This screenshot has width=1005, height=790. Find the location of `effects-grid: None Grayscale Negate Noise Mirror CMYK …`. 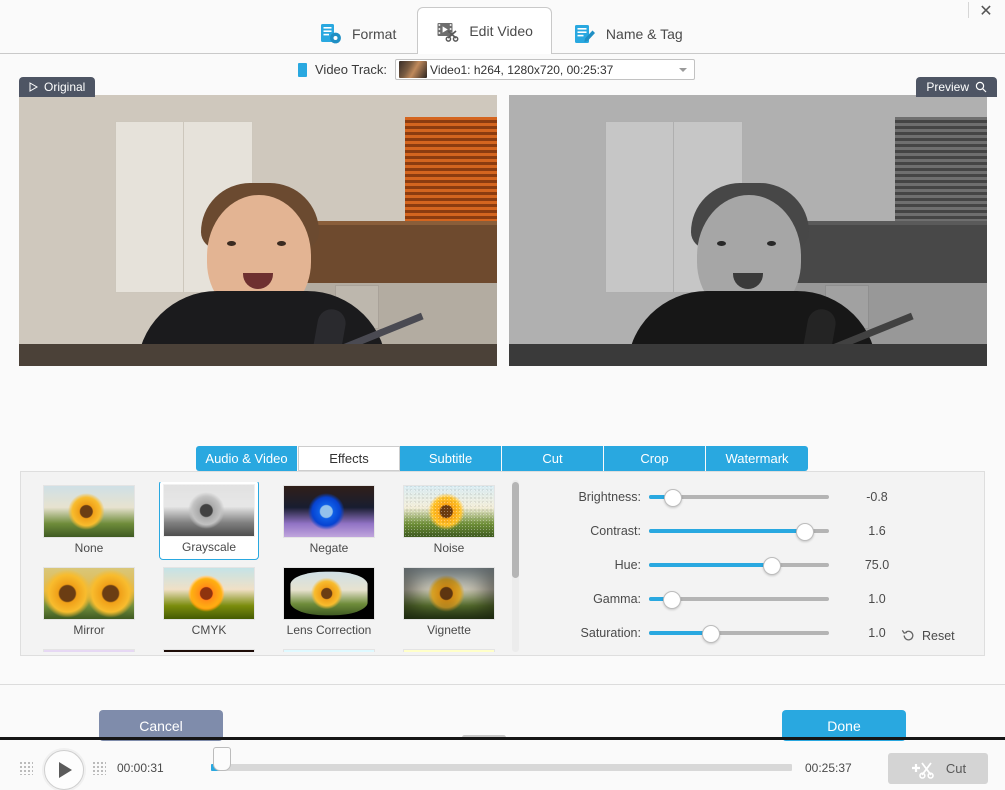

effects-grid: None Grayscale Negate Noise Mirror CMYK … is located at coordinates (274, 567).